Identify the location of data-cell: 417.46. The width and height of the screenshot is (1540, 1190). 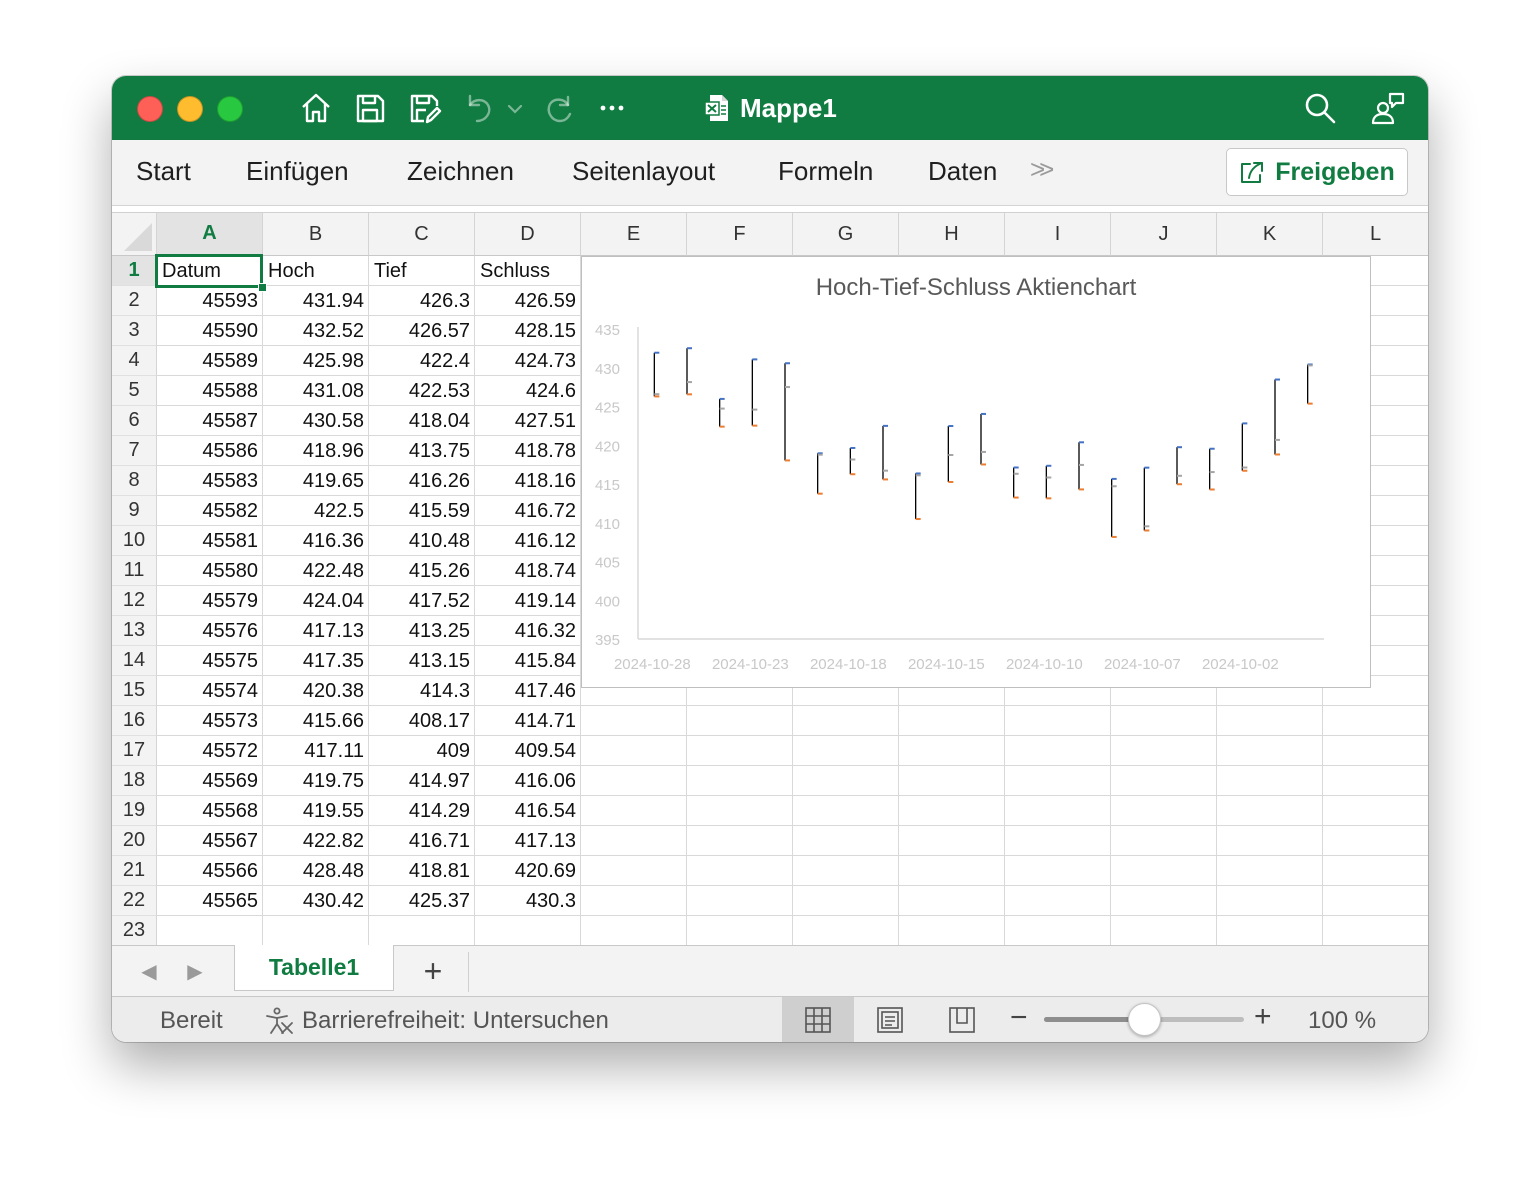
(528, 691).